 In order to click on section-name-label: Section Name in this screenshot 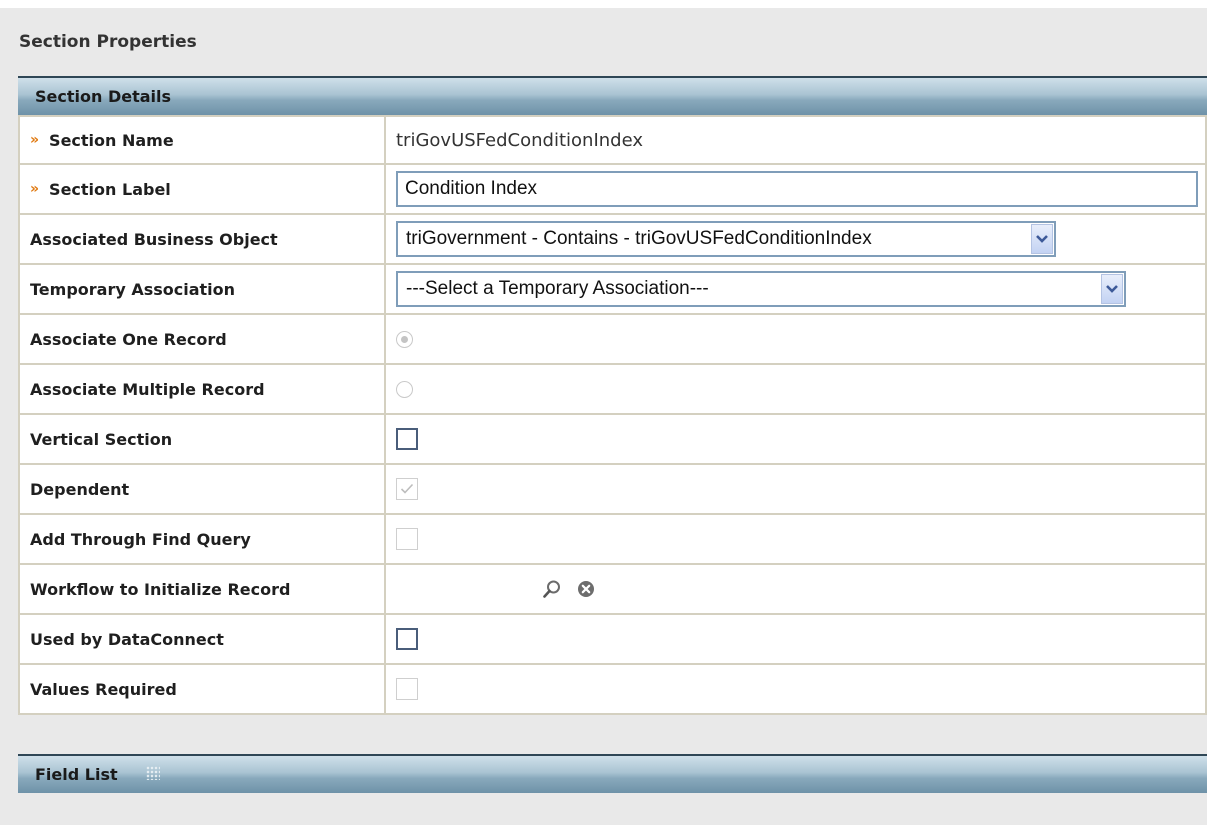, I will do `click(111, 140)`.